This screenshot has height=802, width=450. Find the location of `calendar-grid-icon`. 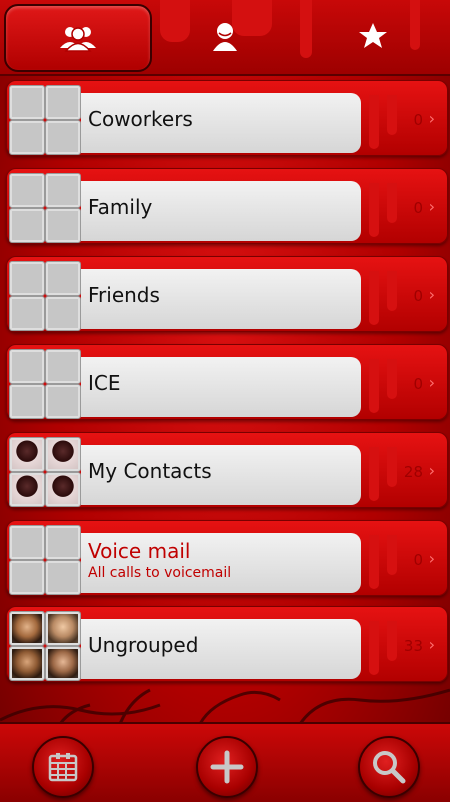

calendar-grid-icon is located at coordinates (63, 767).